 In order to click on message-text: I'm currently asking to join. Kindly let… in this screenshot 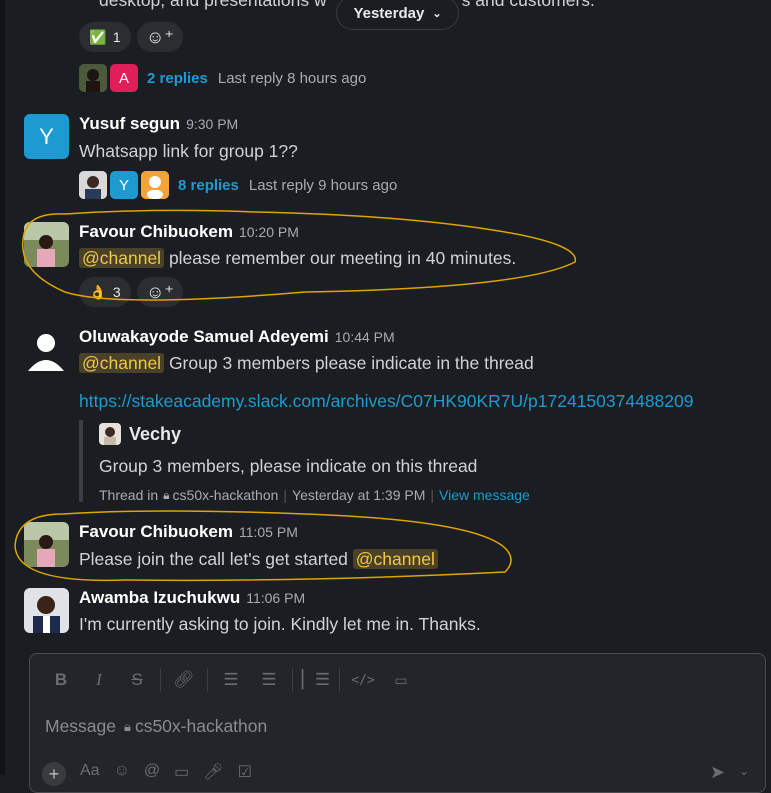, I will do `click(280, 624)`.